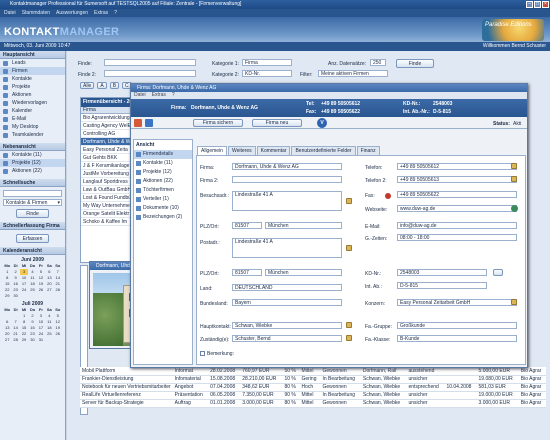  What do you see at coordinates (106, 182) in the screenshot?
I see `company-list-row: Langlauf Sportdress` at bounding box center [106, 182].